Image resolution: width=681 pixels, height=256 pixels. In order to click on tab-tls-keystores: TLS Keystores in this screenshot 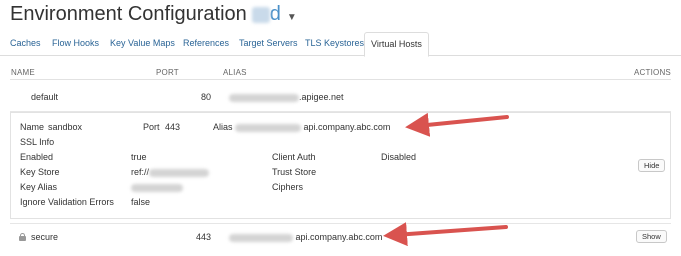, I will do `click(334, 44)`.